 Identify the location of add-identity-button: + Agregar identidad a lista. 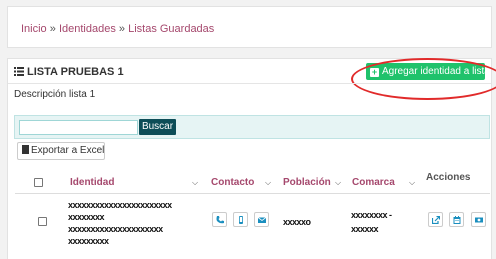
(428, 71).